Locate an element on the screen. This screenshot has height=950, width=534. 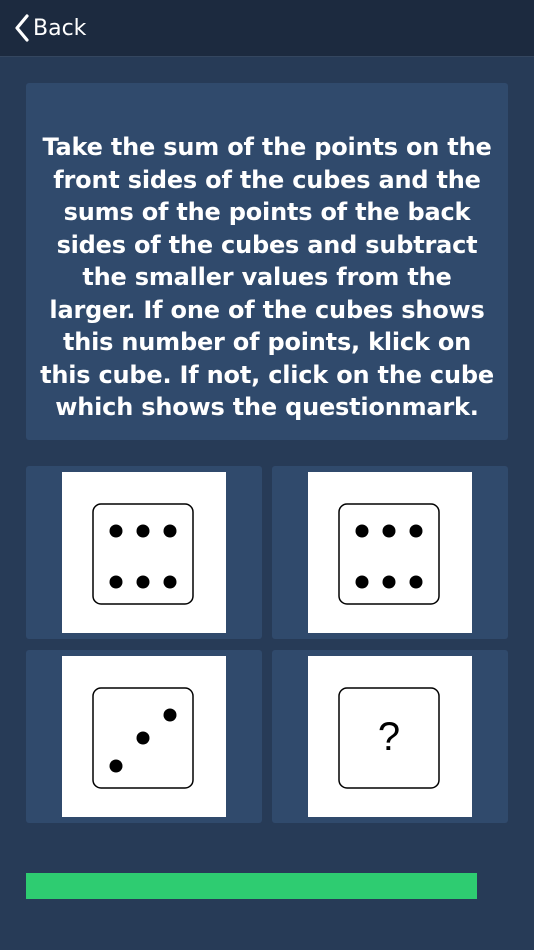
back-label: Back is located at coordinates (60, 28).